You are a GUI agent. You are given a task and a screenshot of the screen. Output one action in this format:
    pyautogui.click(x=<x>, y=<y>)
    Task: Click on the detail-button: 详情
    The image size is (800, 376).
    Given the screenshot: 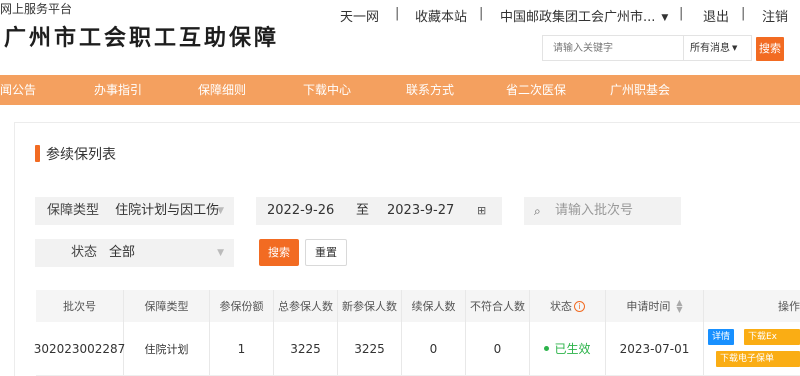 What is the action you would take?
    pyautogui.click(x=721, y=337)
    